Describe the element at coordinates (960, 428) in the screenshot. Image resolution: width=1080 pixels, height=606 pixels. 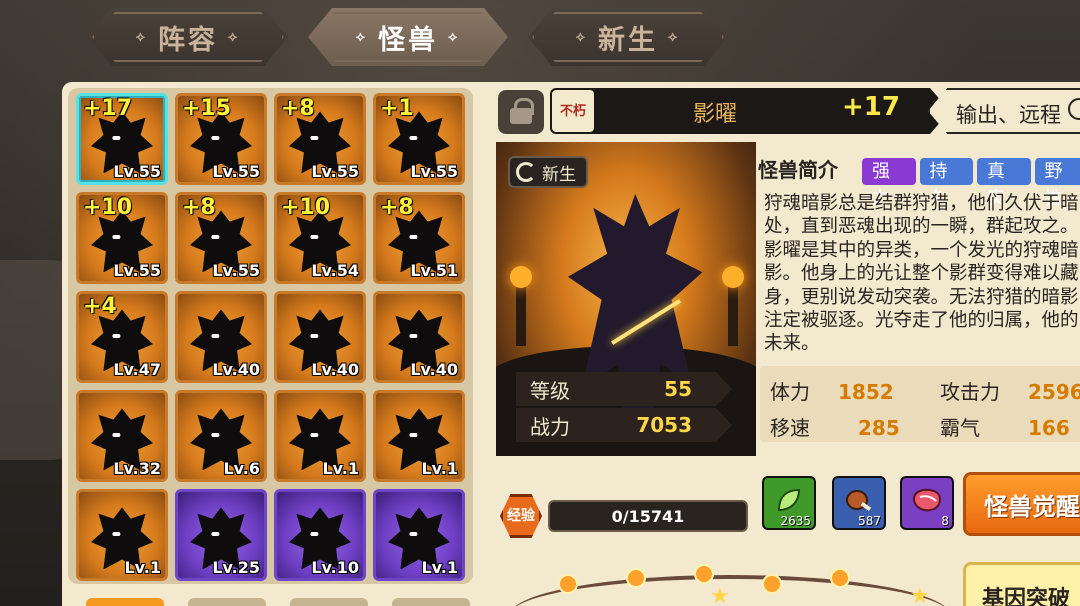
I see `attr-label: 霸气` at that location.